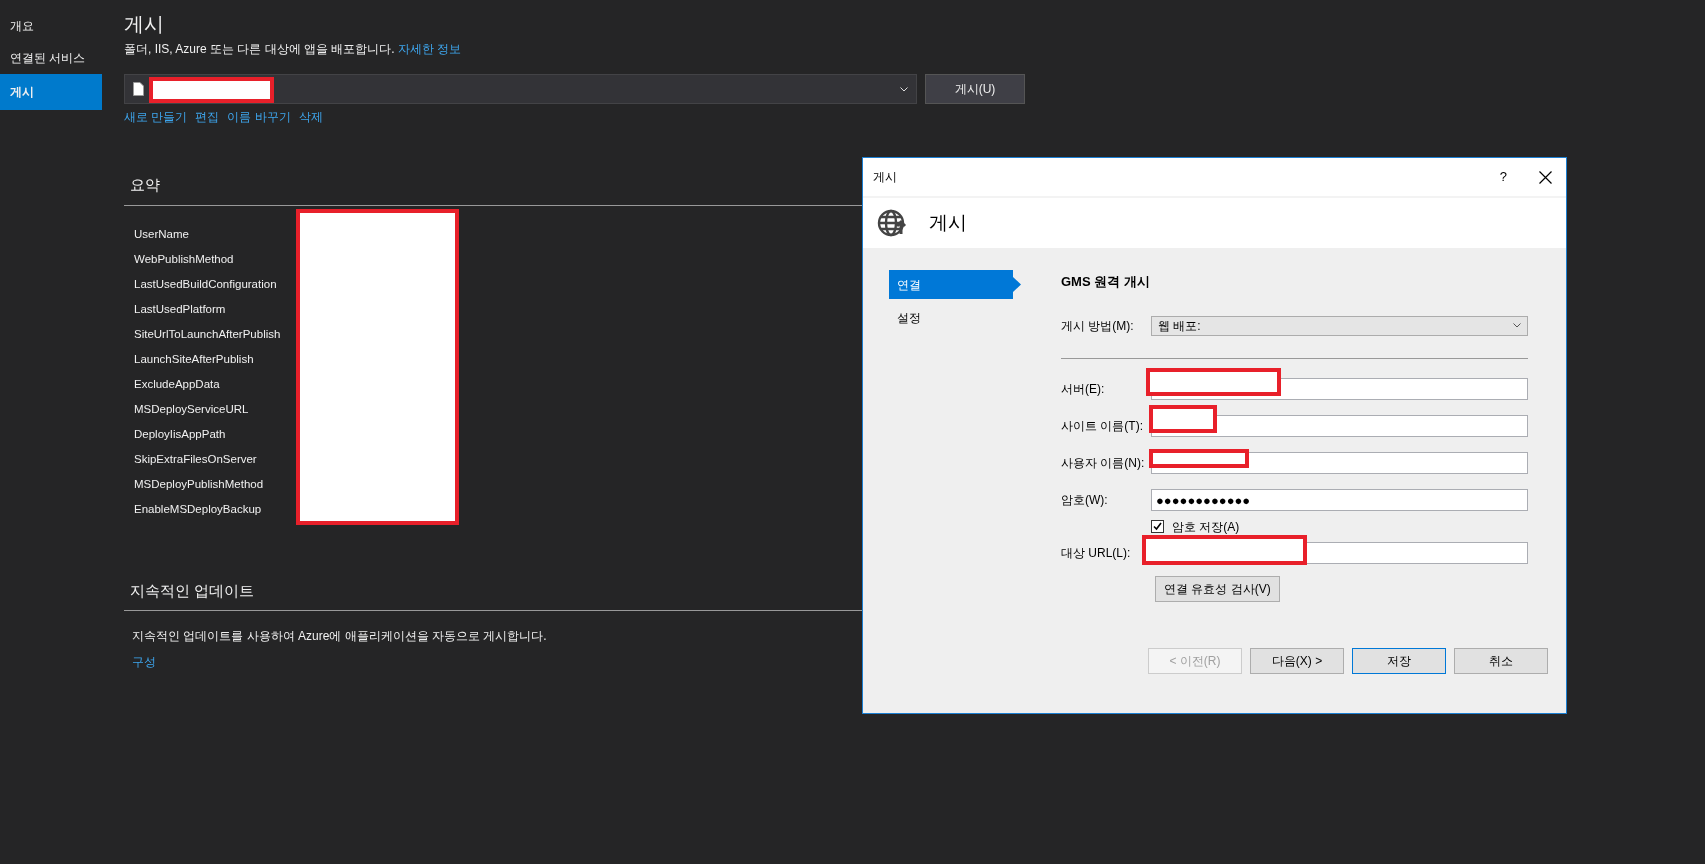 The image size is (1705, 864). I want to click on sidebar-item: 연결된 서비스, so click(51, 58).